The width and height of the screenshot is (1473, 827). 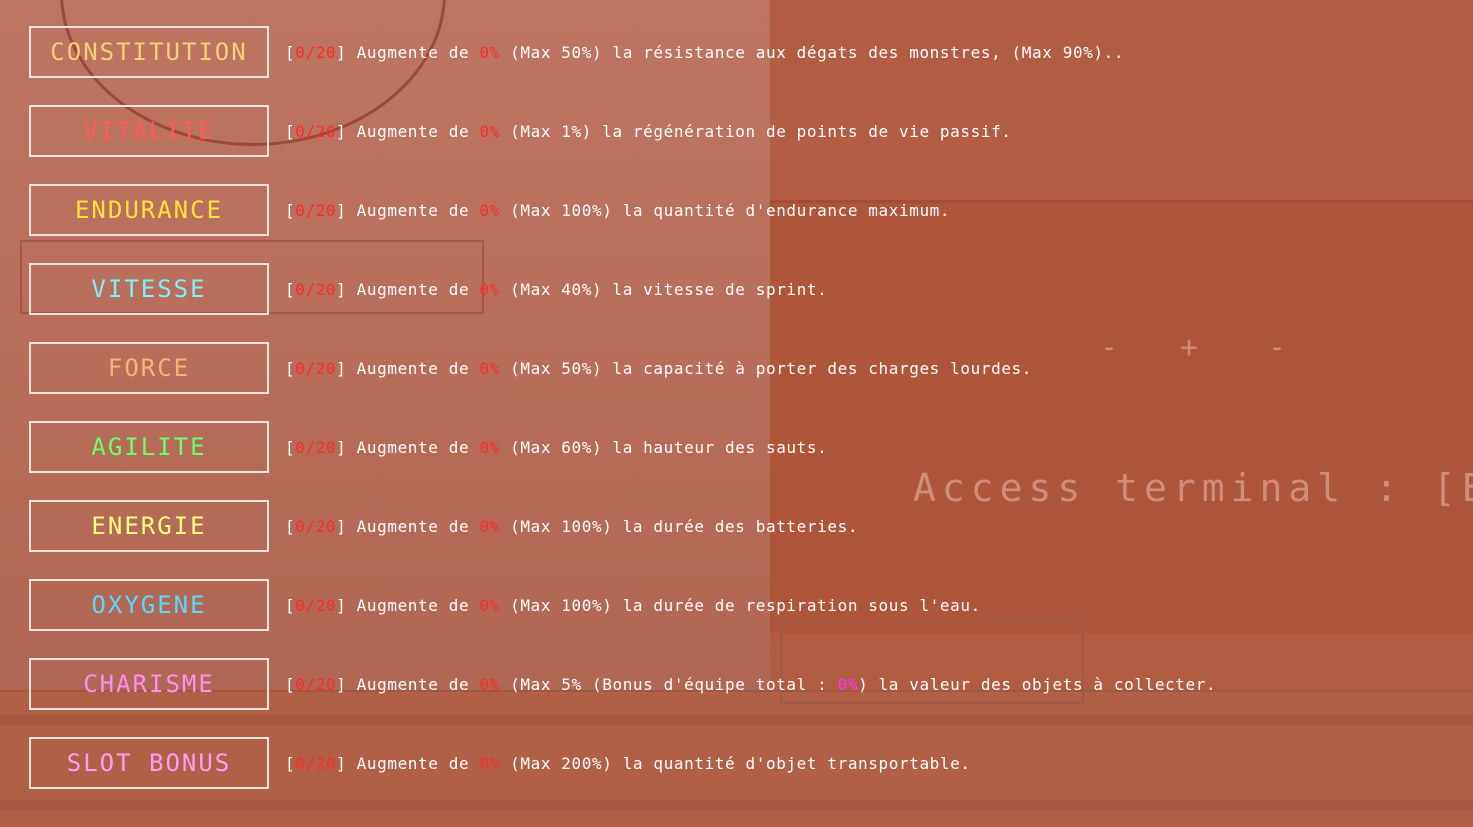 What do you see at coordinates (149, 210) in the screenshot?
I see `stat-button-endurance: ENDURANCE` at bounding box center [149, 210].